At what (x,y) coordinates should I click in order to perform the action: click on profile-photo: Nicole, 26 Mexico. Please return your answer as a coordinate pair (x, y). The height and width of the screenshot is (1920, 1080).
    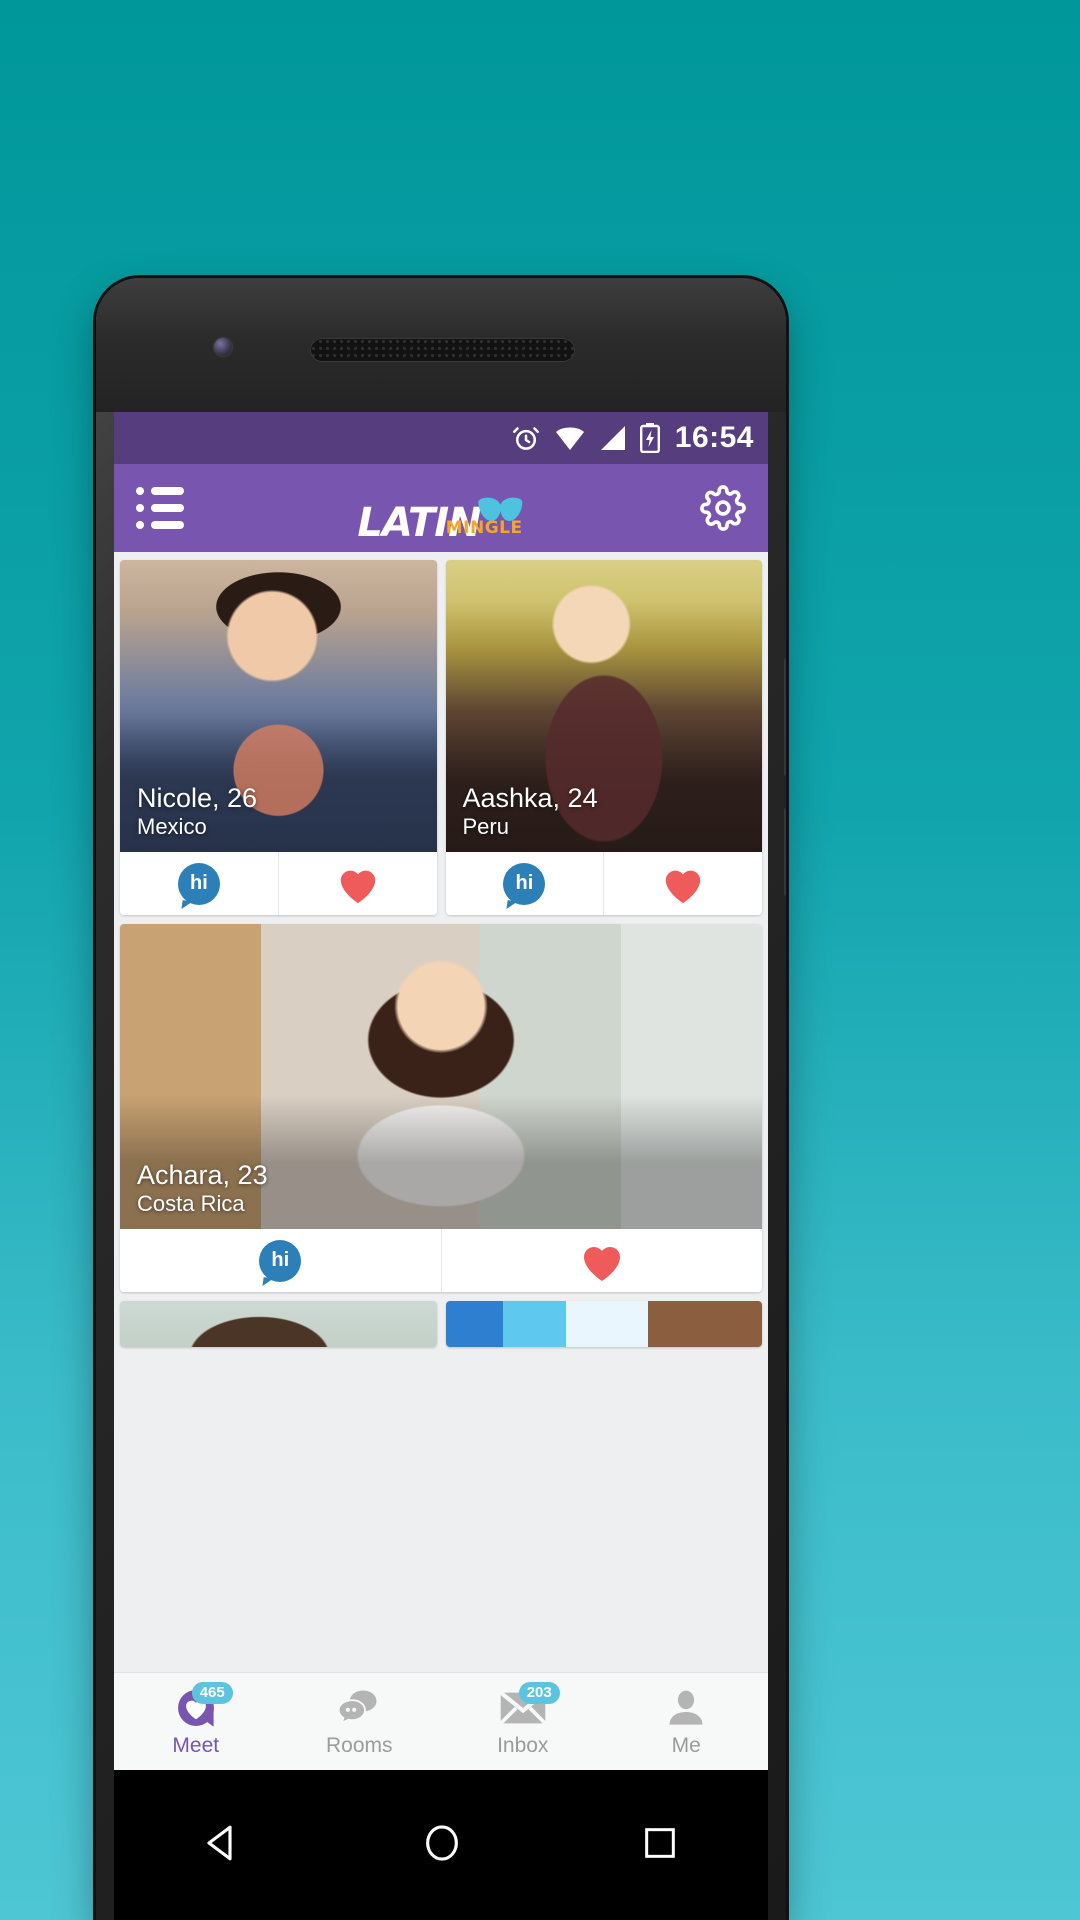
    Looking at the image, I should click on (278, 706).